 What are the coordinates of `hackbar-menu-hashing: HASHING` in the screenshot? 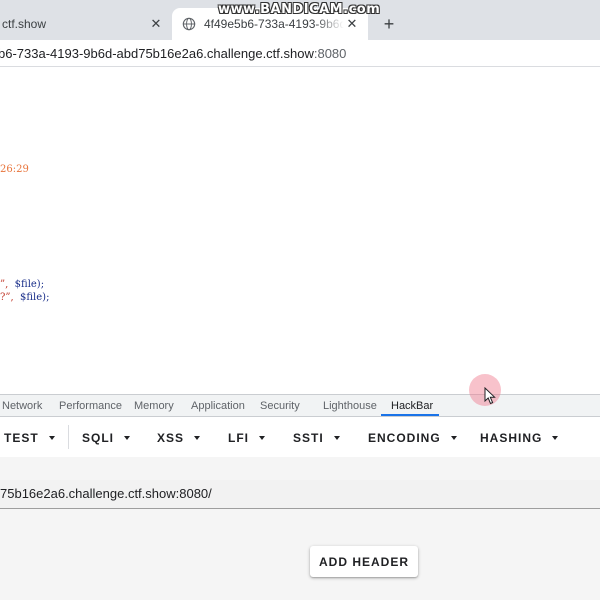 It's located at (519, 438).